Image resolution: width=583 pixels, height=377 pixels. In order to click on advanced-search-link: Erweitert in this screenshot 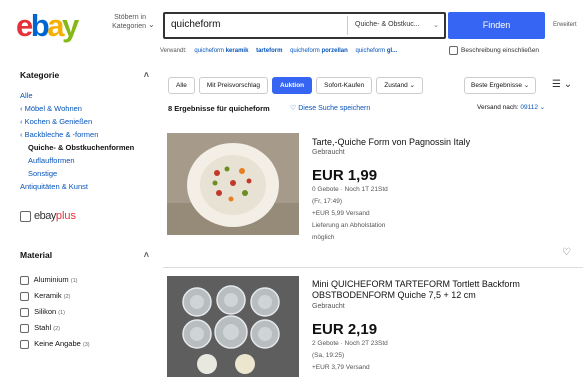, I will do `click(565, 25)`.